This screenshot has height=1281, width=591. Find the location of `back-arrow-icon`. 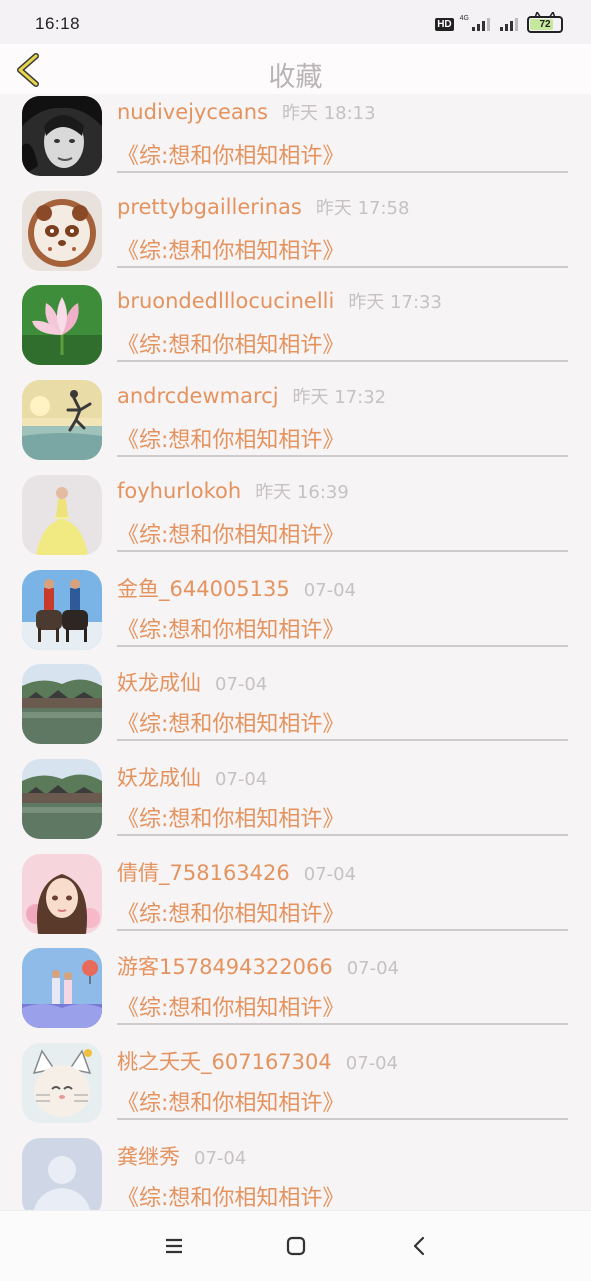

back-arrow-icon is located at coordinates (419, 1246).